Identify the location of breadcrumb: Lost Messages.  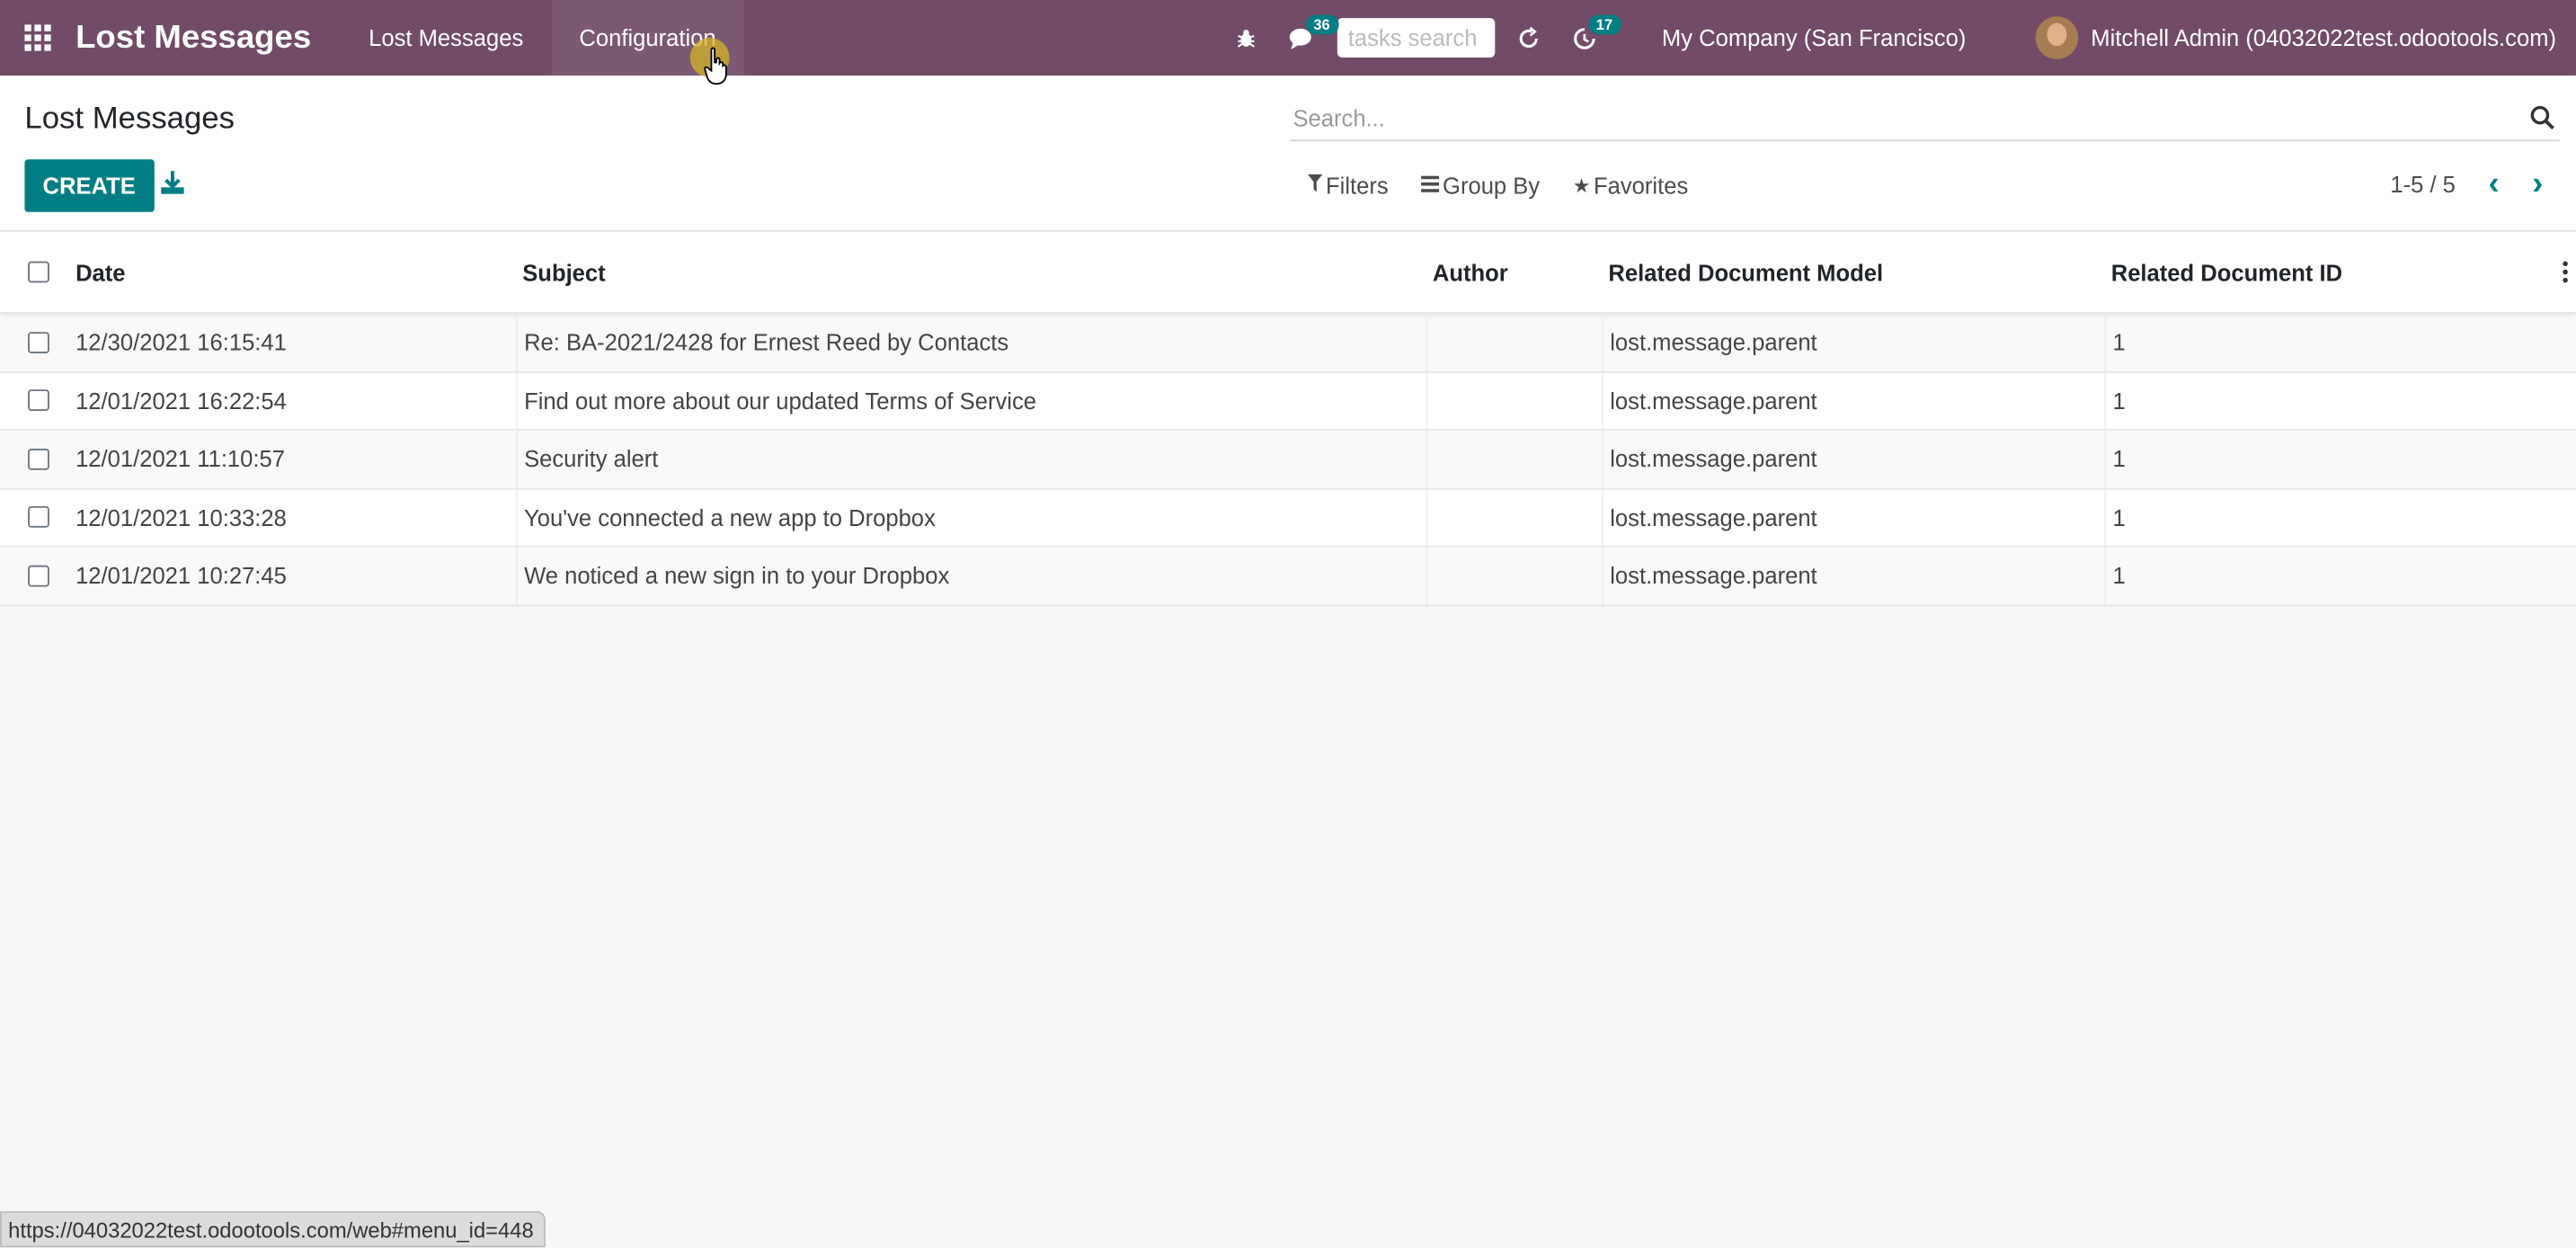
(129, 120).